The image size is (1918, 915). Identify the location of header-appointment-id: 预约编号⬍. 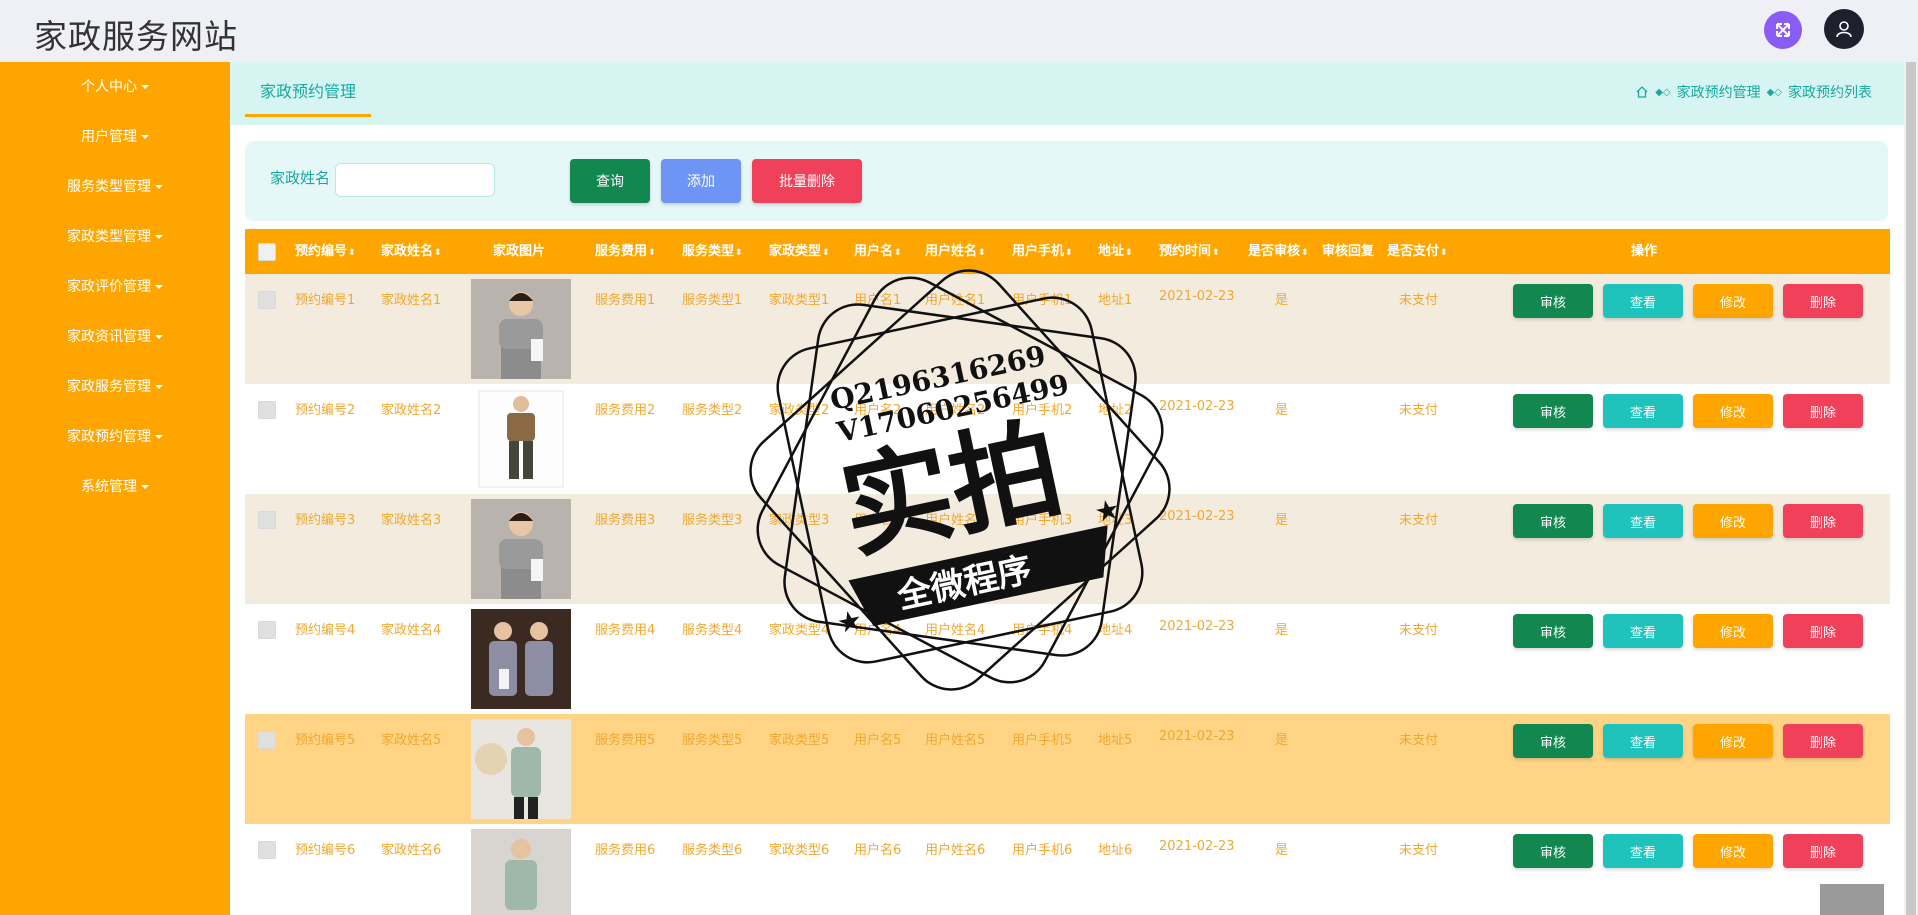
(325, 251).